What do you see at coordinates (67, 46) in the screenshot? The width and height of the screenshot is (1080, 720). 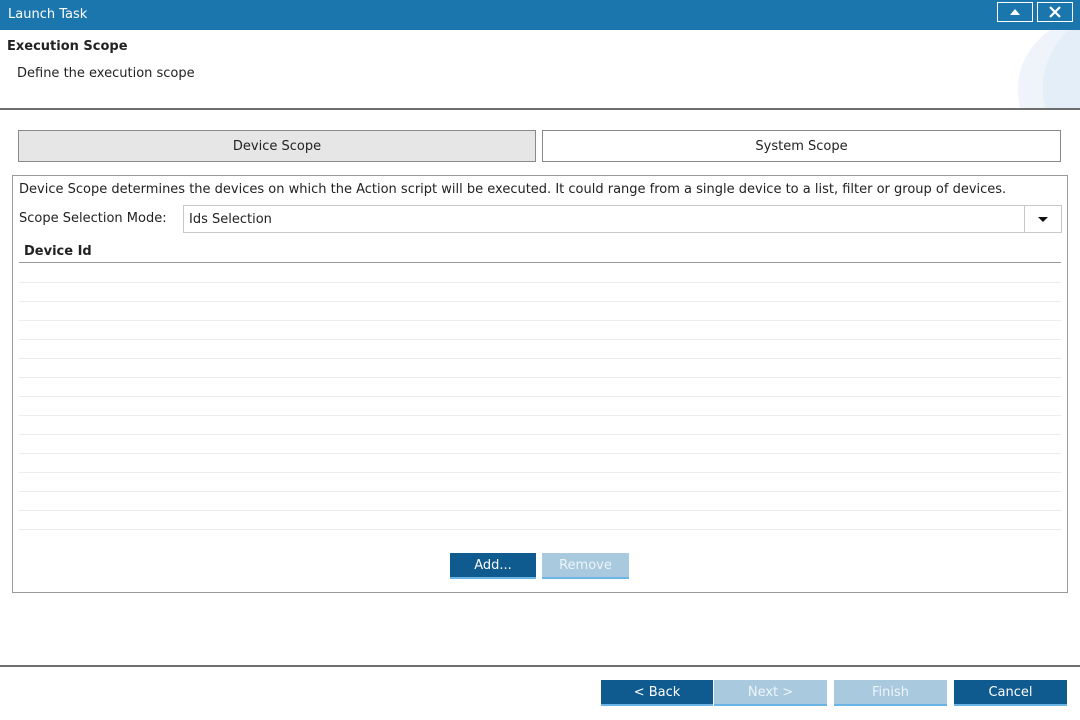 I see `page-title: Execution Scope` at bounding box center [67, 46].